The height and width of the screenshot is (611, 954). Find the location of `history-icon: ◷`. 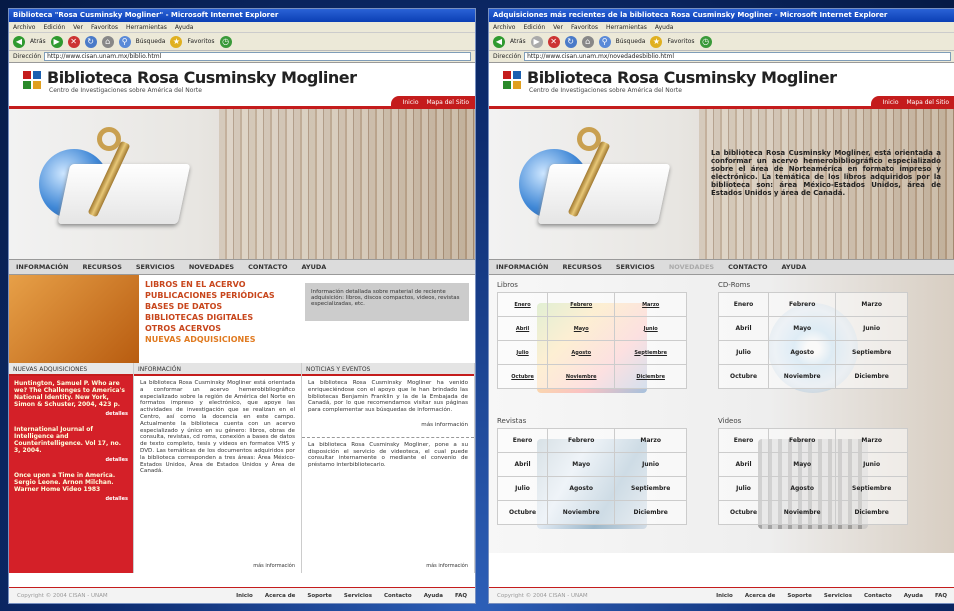

history-icon: ◷ is located at coordinates (225, 41).